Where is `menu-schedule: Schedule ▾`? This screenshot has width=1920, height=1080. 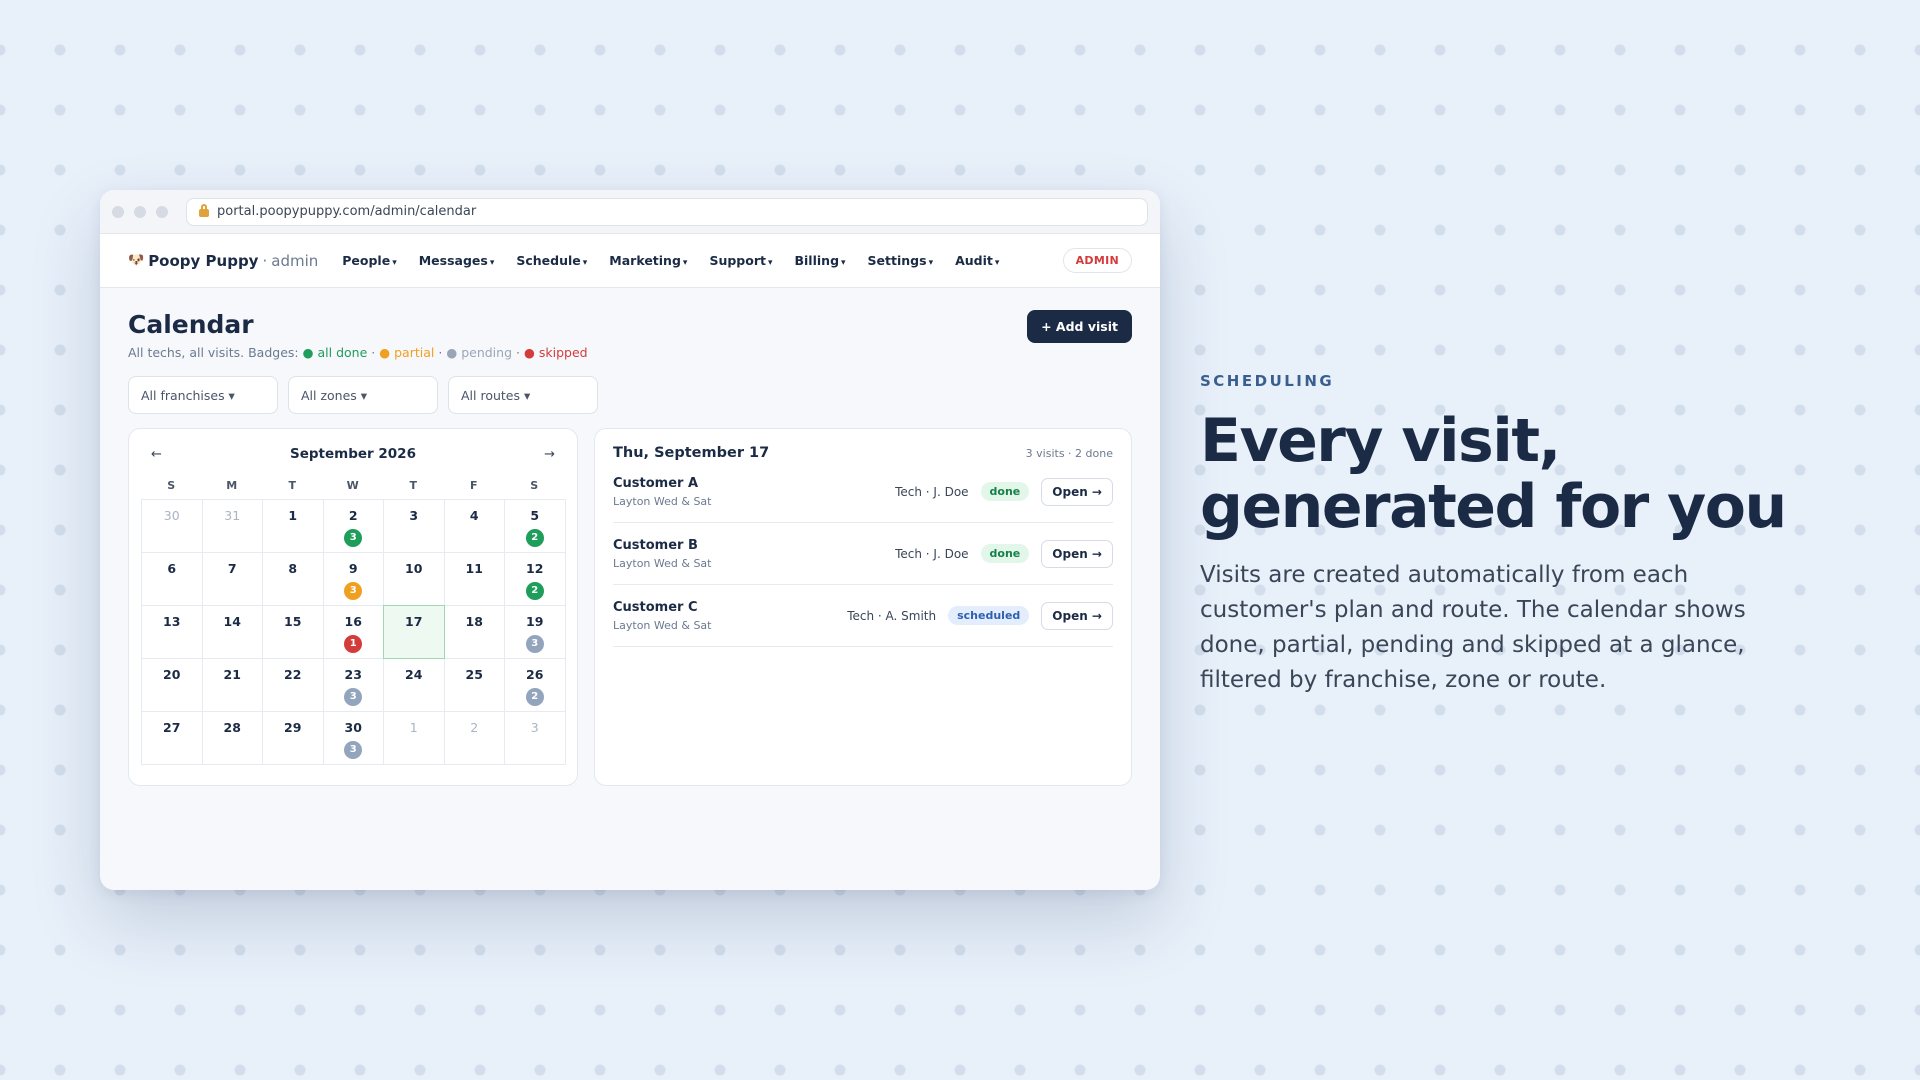 menu-schedule: Schedule ▾ is located at coordinates (551, 260).